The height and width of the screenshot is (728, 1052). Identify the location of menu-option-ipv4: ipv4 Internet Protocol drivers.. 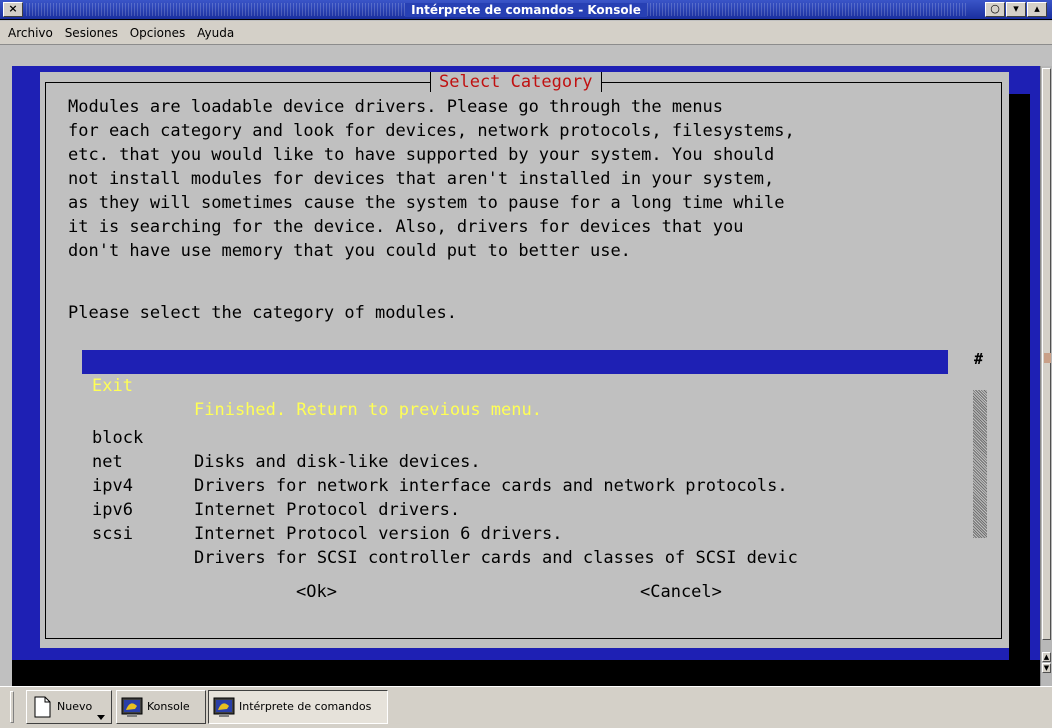
(515, 485).